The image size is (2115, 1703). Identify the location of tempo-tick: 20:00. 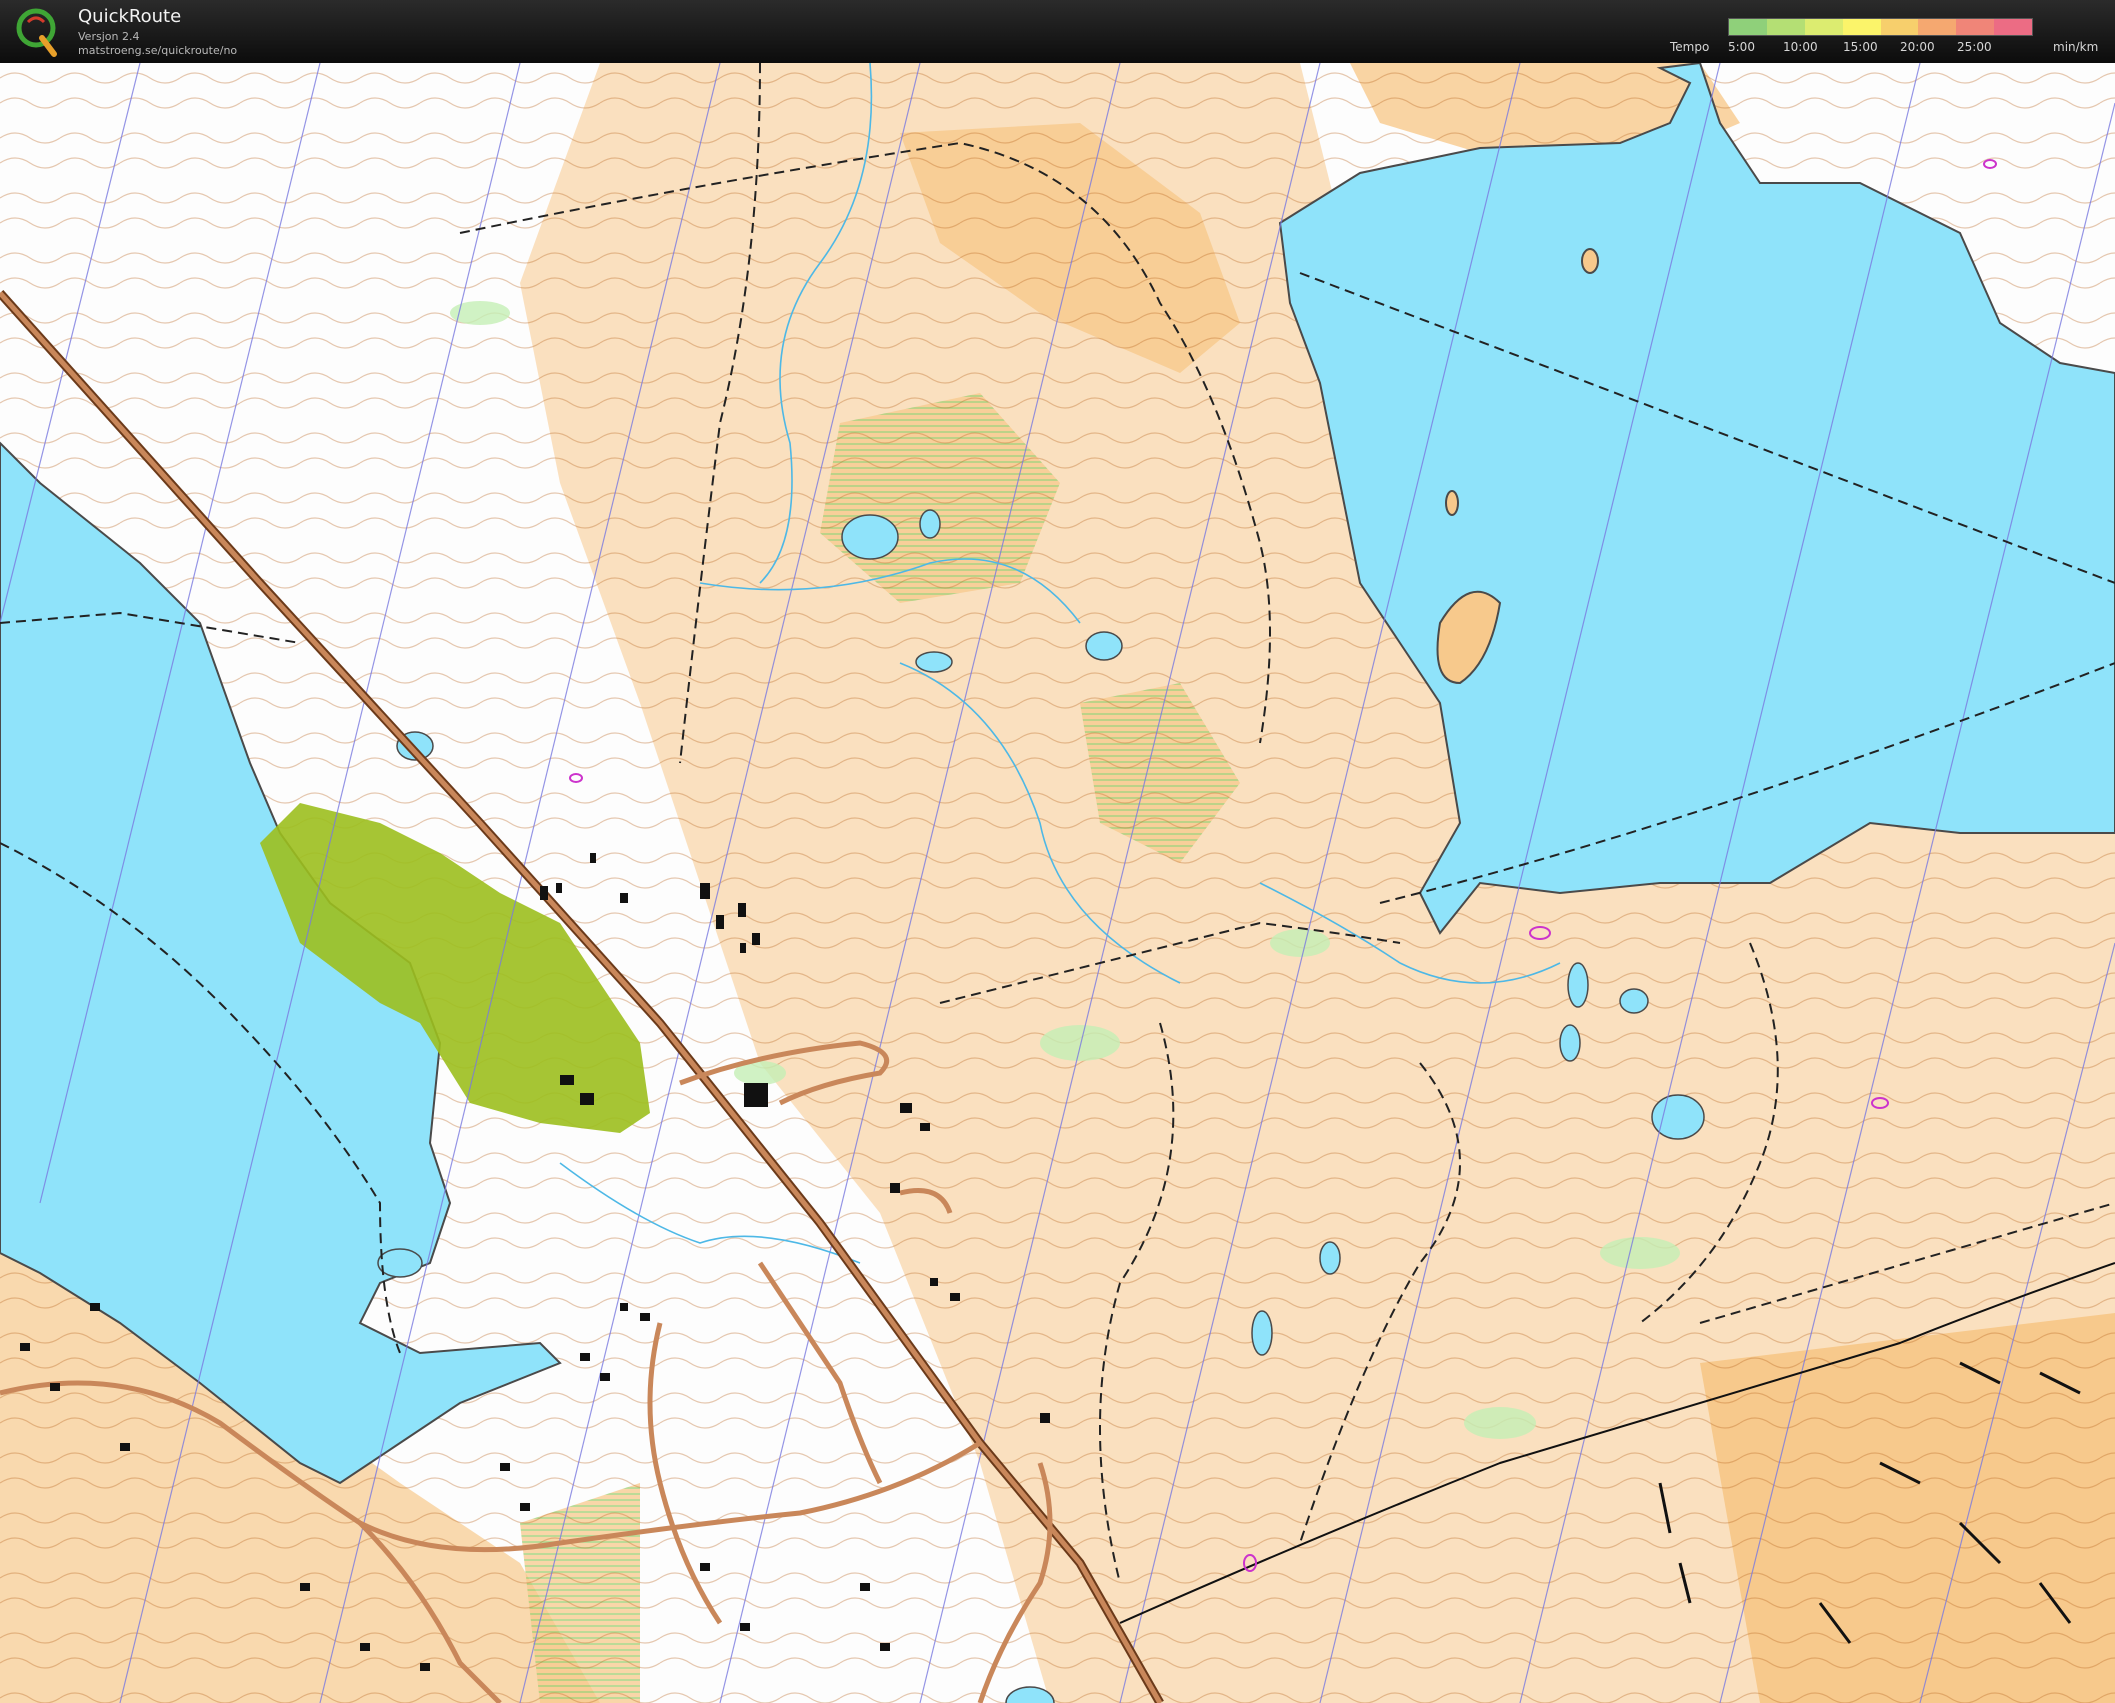
(1917, 47).